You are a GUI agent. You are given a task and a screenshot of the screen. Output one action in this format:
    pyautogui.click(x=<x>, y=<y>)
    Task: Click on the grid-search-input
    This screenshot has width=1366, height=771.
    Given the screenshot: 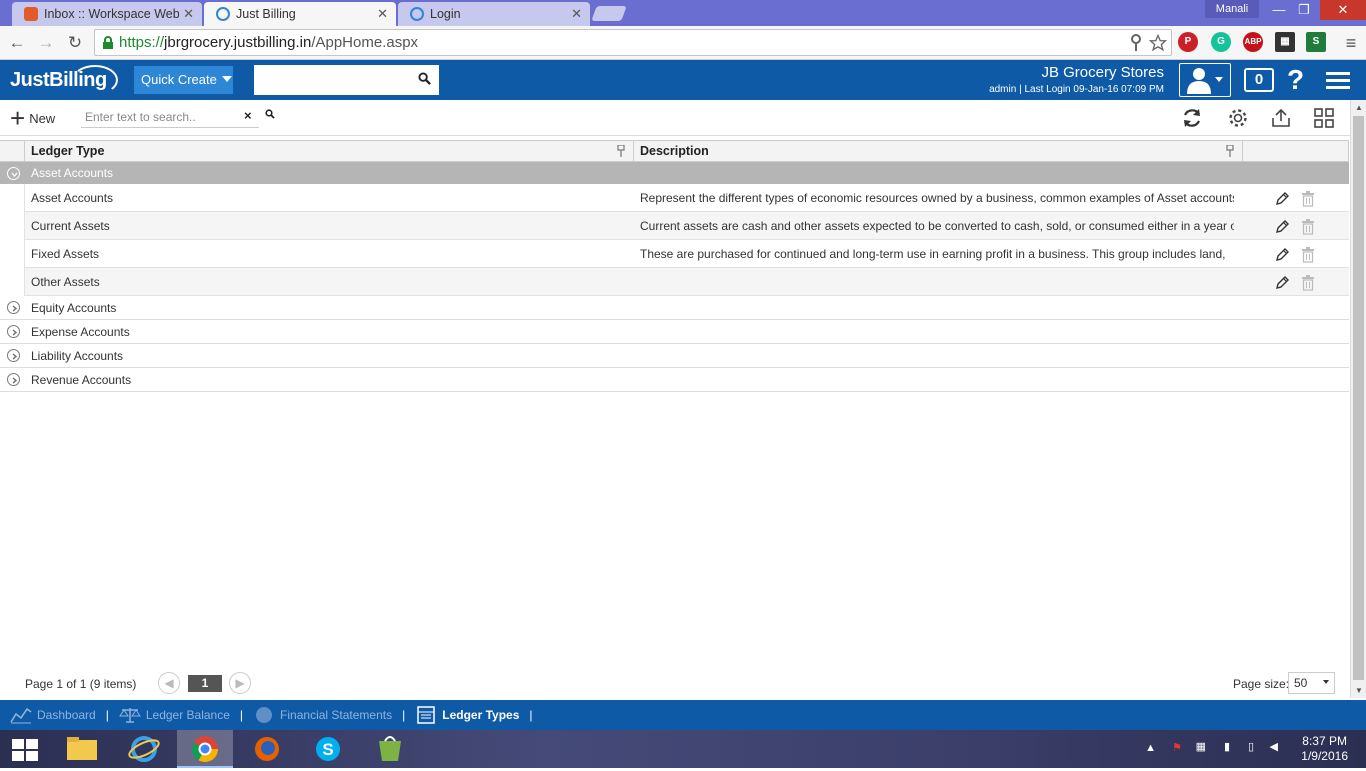 What is the action you would take?
    pyautogui.click(x=170, y=117)
    